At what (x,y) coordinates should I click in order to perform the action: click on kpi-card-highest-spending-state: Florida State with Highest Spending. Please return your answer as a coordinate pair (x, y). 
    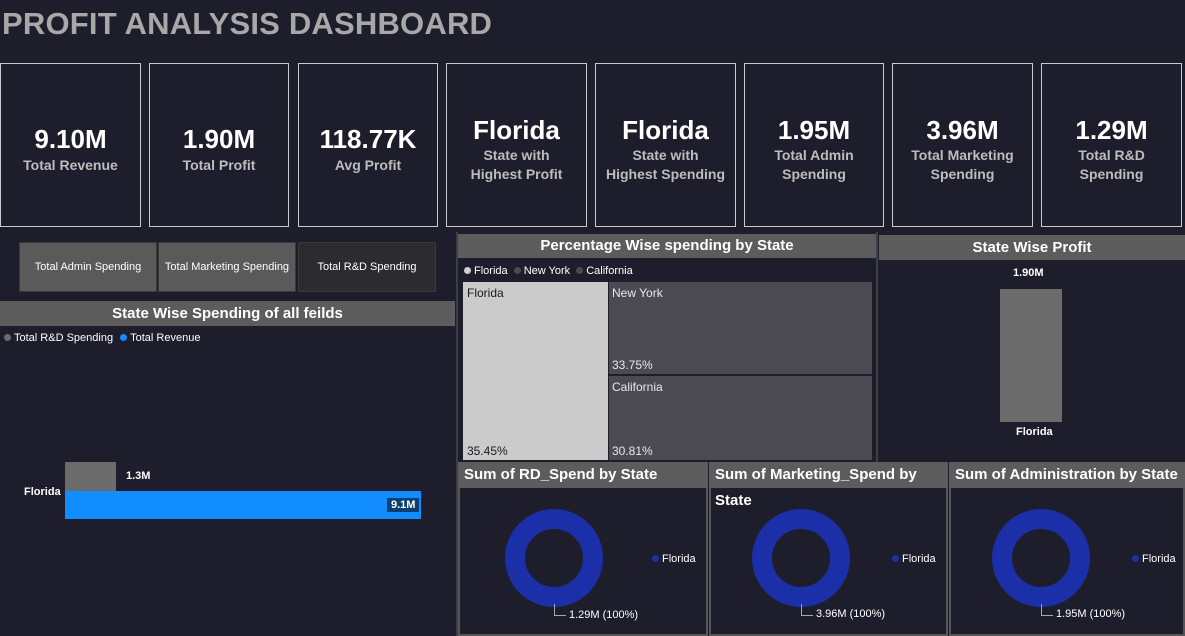
    Looking at the image, I should click on (665, 145).